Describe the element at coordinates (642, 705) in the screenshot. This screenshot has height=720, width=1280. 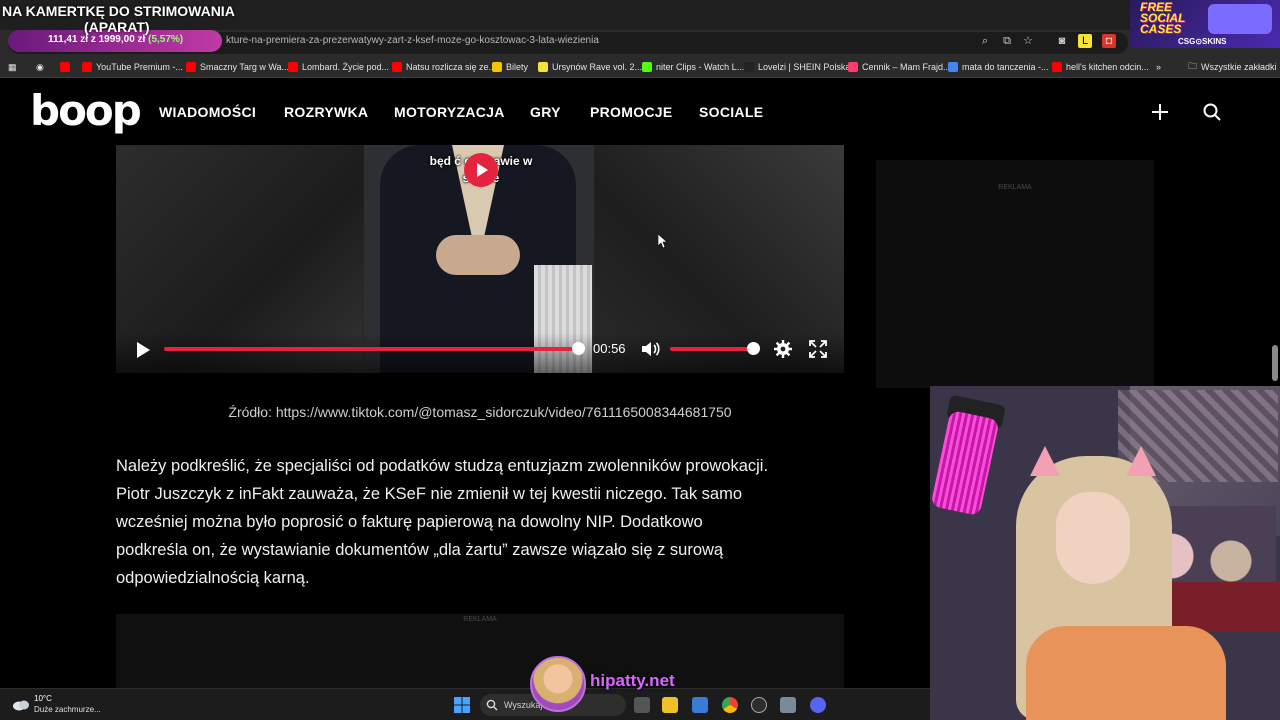
I see `task-view-icon` at that location.